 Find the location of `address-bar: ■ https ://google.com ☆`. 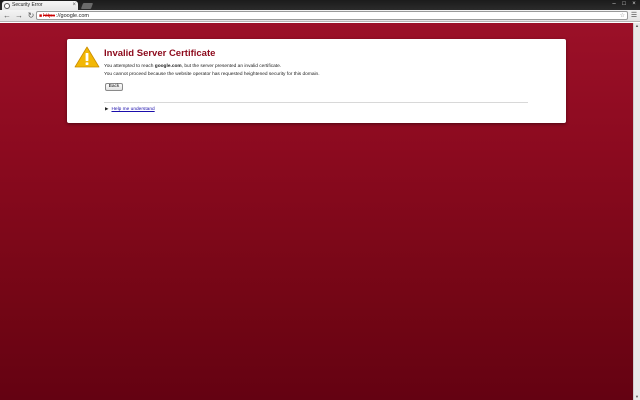

address-bar: ■ https ://google.com ☆ is located at coordinates (332, 15).